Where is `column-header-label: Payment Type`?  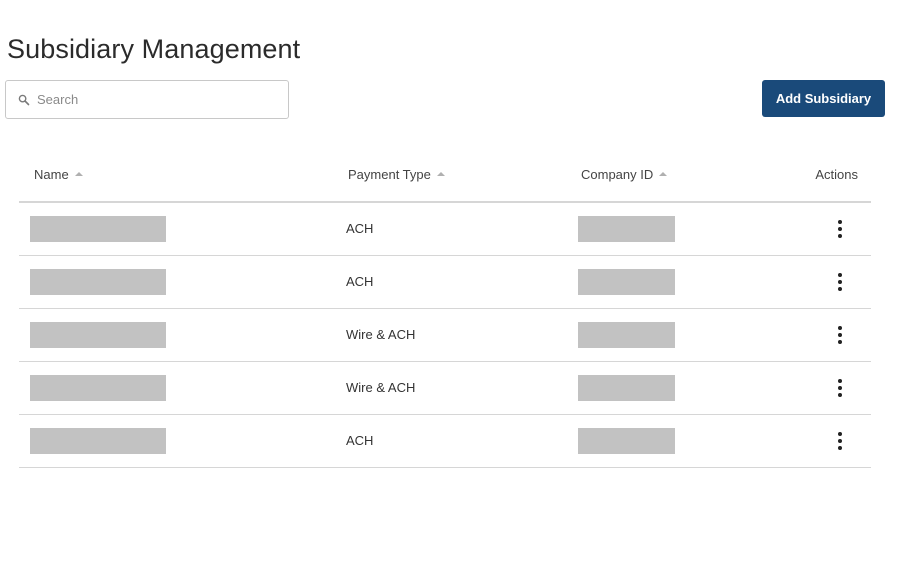 column-header-label: Payment Type is located at coordinates (389, 174).